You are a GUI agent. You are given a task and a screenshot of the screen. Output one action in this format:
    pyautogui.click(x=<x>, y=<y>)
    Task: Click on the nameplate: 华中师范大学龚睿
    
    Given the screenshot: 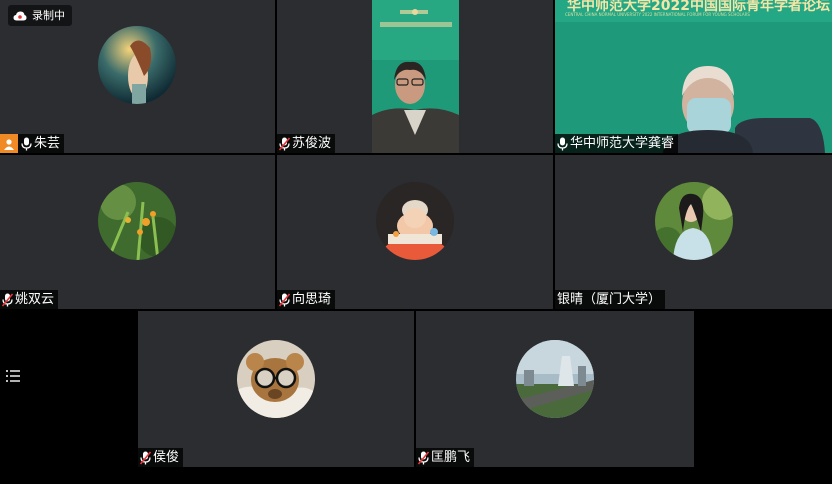 What is the action you would take?
    pyautogui.click(x=617, y=143)
    